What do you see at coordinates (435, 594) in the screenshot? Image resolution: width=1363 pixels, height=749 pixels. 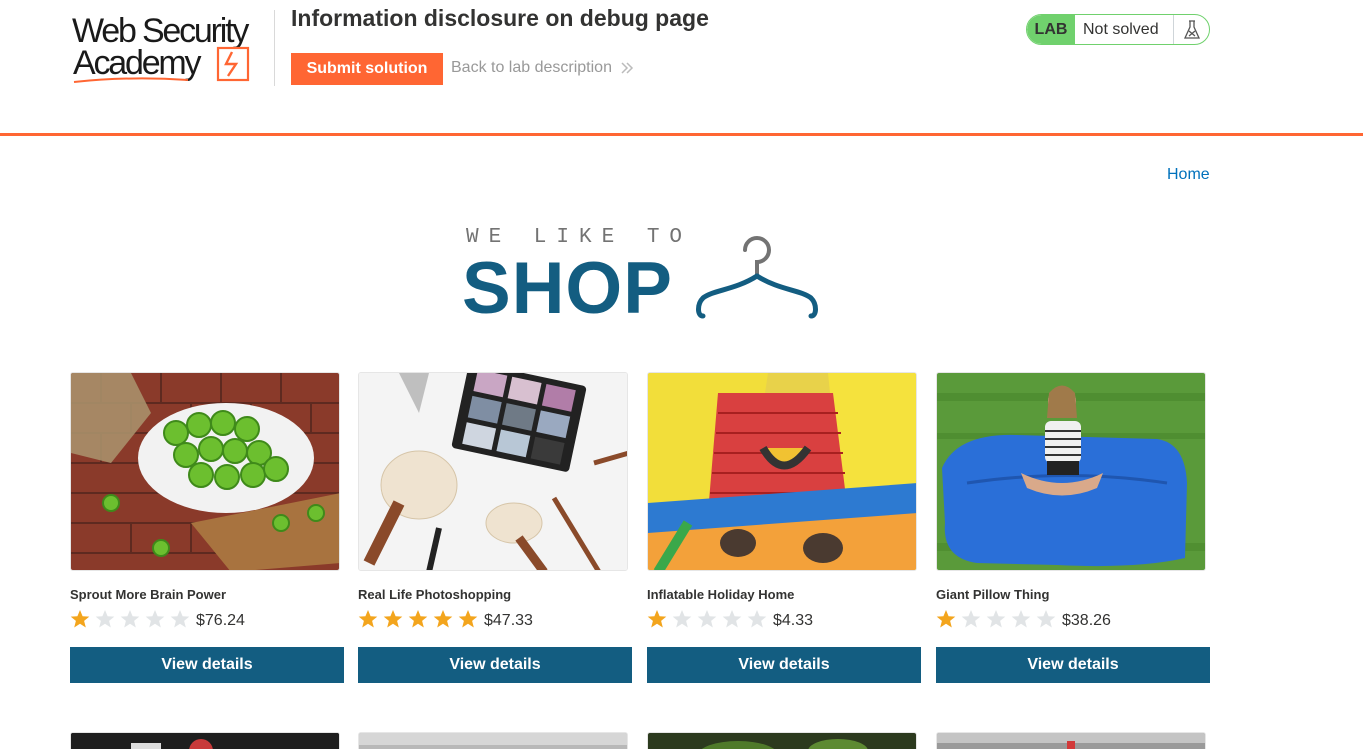 I see `product-name: Real Life Photoshopping` at bounding box center [435, 594].